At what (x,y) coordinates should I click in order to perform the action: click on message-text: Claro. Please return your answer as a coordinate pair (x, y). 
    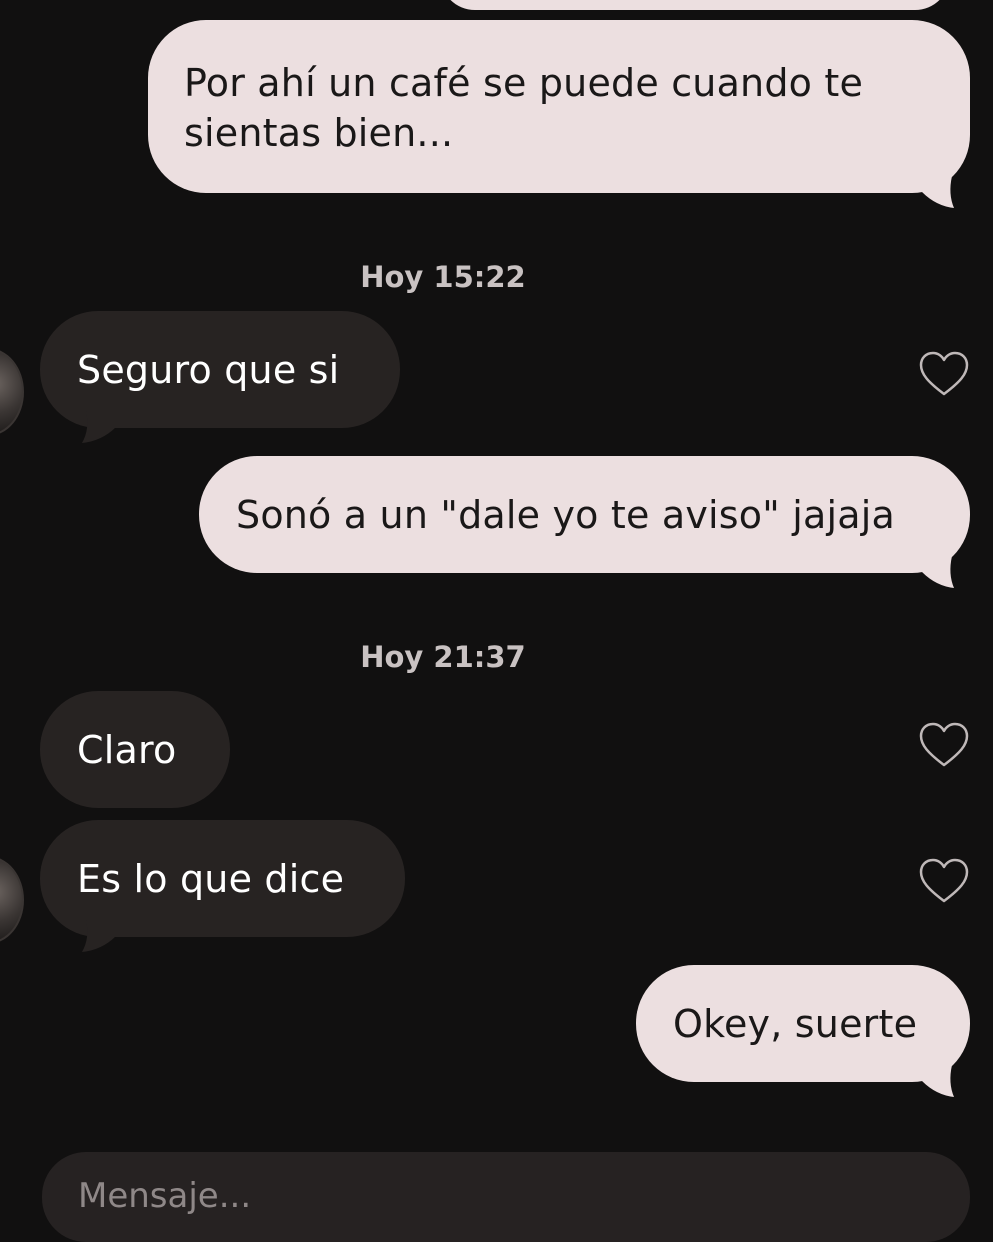
    Looking at the image, I should click on (127, 750).